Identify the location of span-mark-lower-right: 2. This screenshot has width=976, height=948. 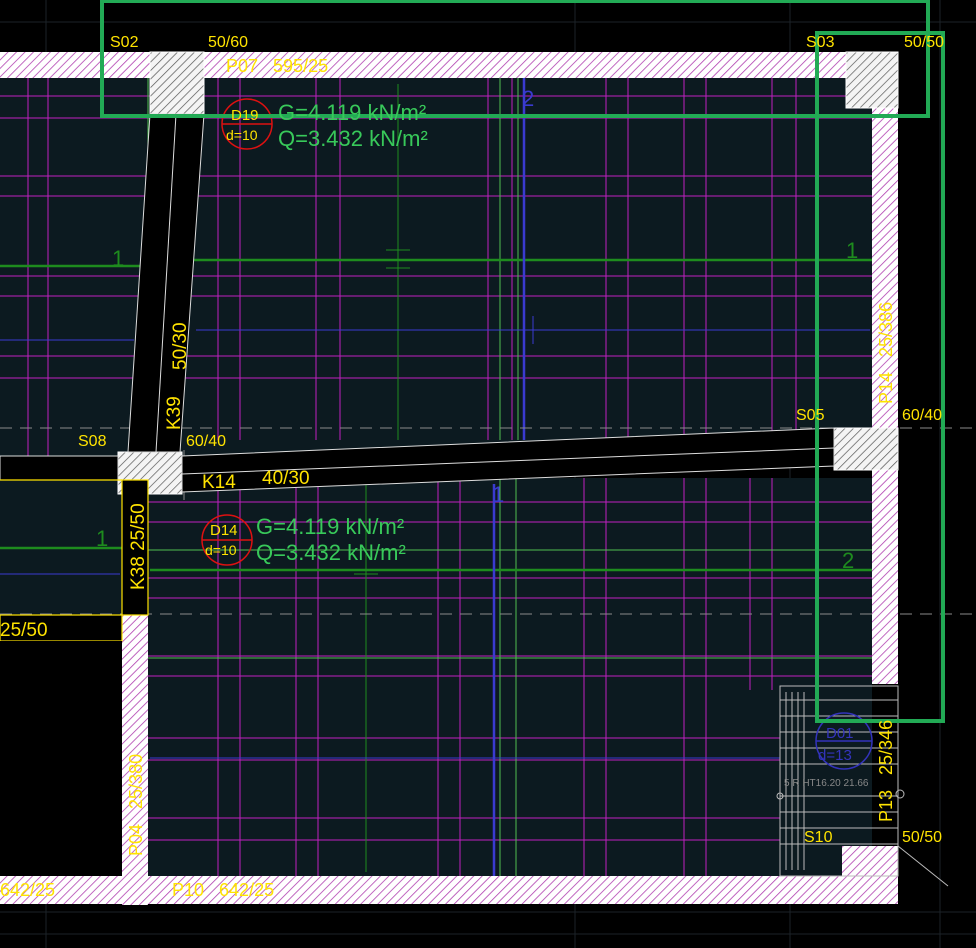
(848, 560).